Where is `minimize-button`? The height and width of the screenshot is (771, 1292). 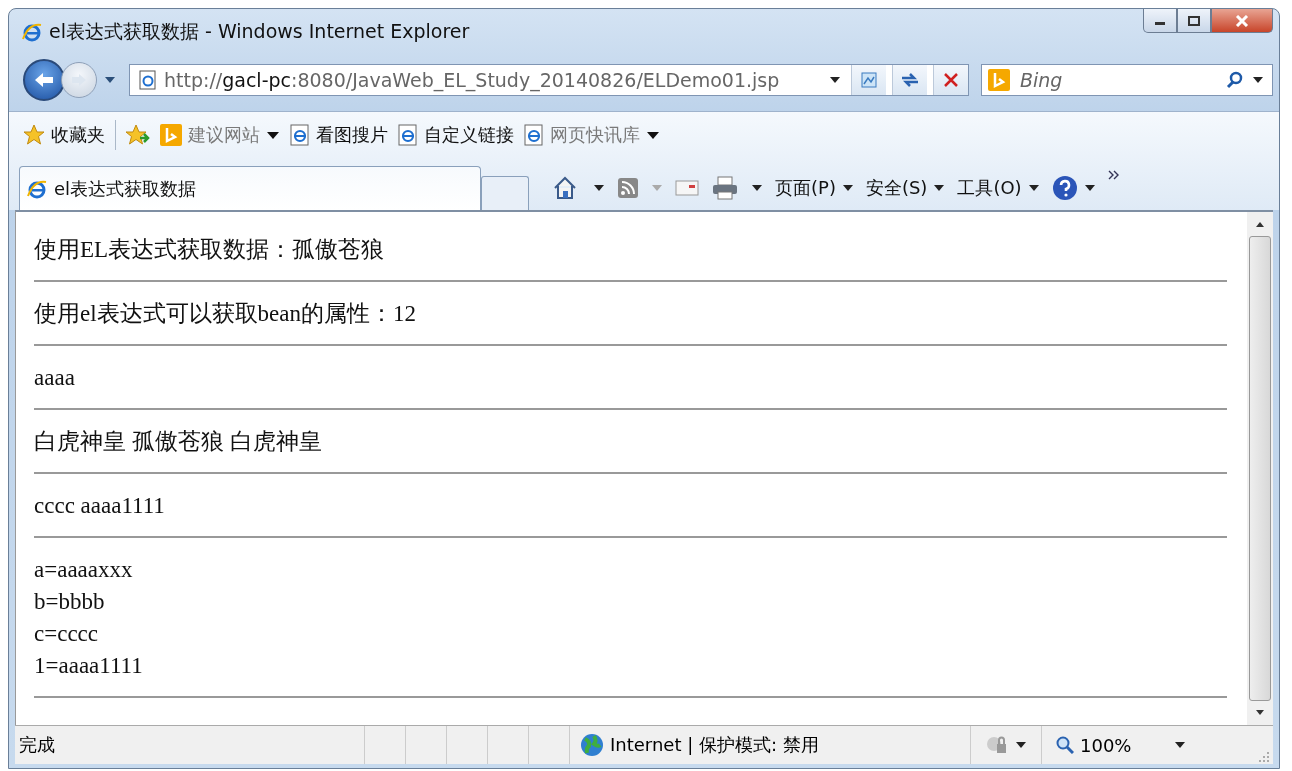 minimize-button is located at coordinates (1160, 21).